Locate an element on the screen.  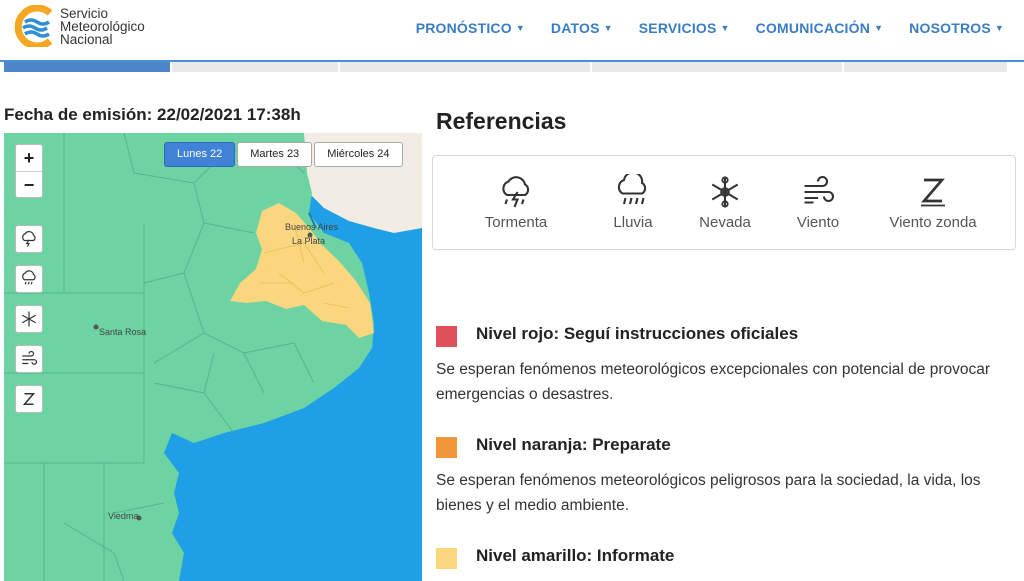
wind-filter-button is located at coordinates (29, 359).